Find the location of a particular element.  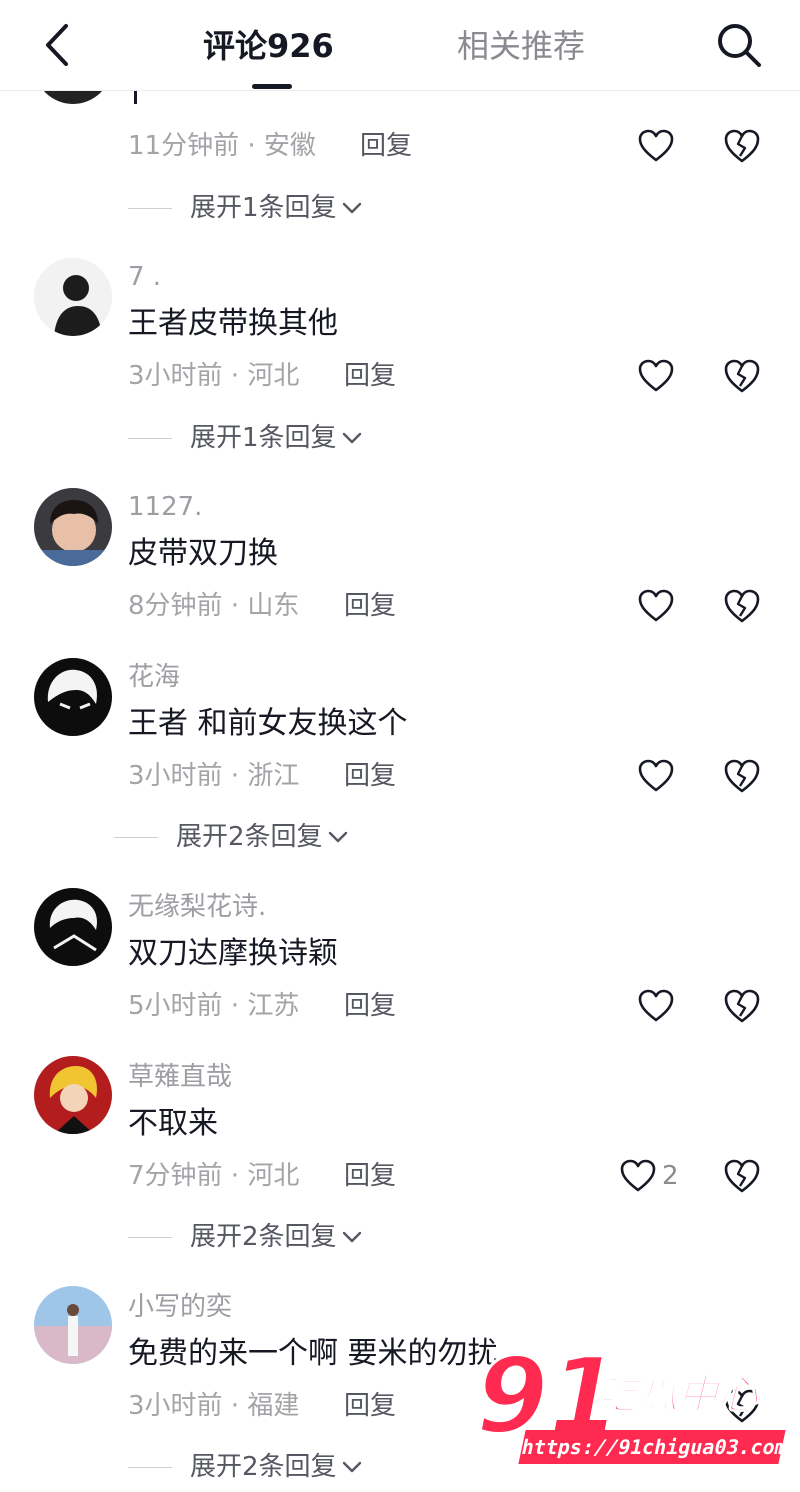

comment-location: 山东 is located at coordinates (273, 606).